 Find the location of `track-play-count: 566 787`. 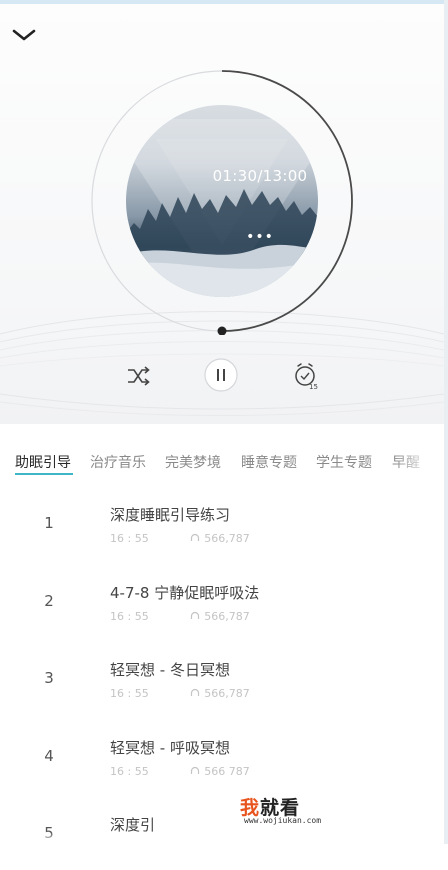

track-play-count: 566 787 is located at coordinates (227, 771).